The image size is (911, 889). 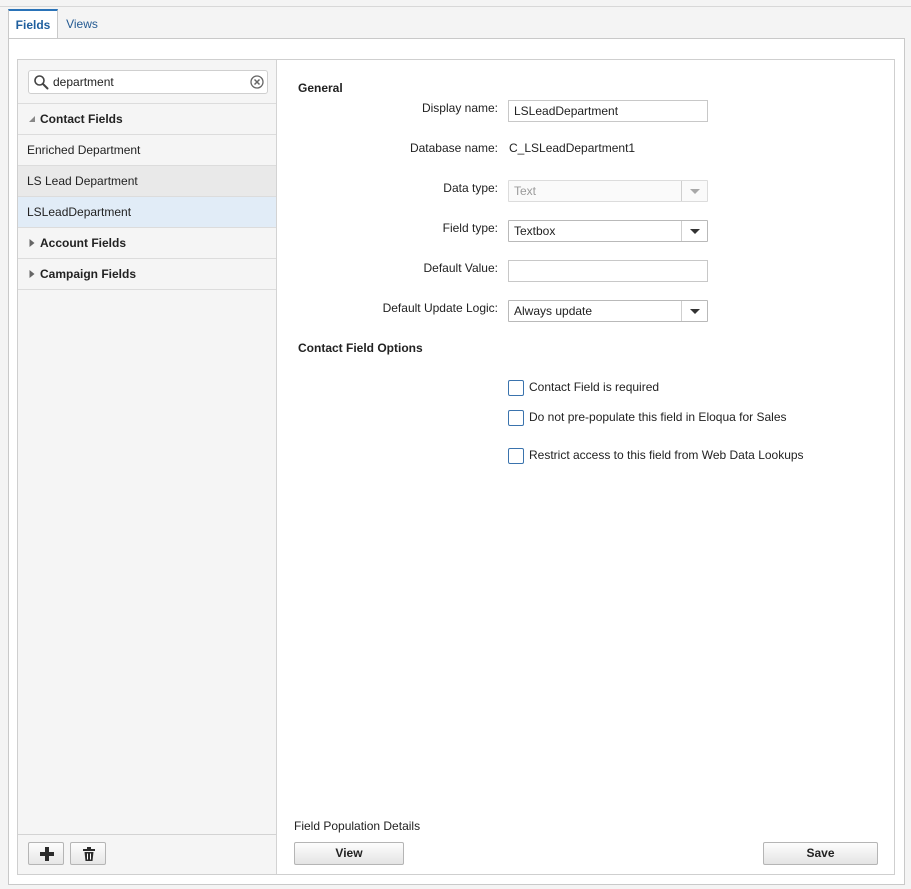 What do you see at coordinates (608, 311) in the screenshot?
I see `update-logic-select: Always update` at bounding box center [608, 311].